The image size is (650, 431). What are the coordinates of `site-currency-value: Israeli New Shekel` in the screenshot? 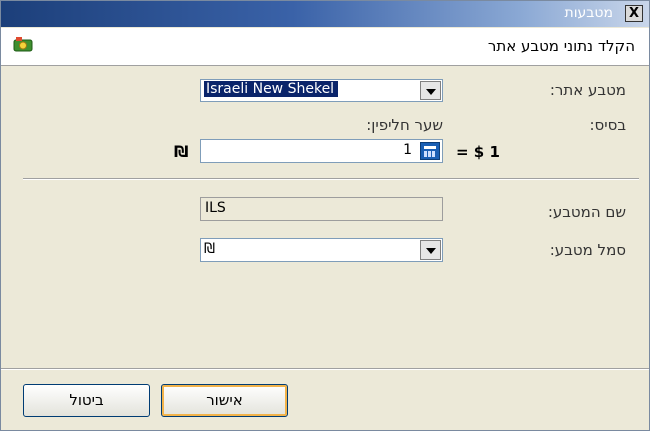 It's located at (271, 89).